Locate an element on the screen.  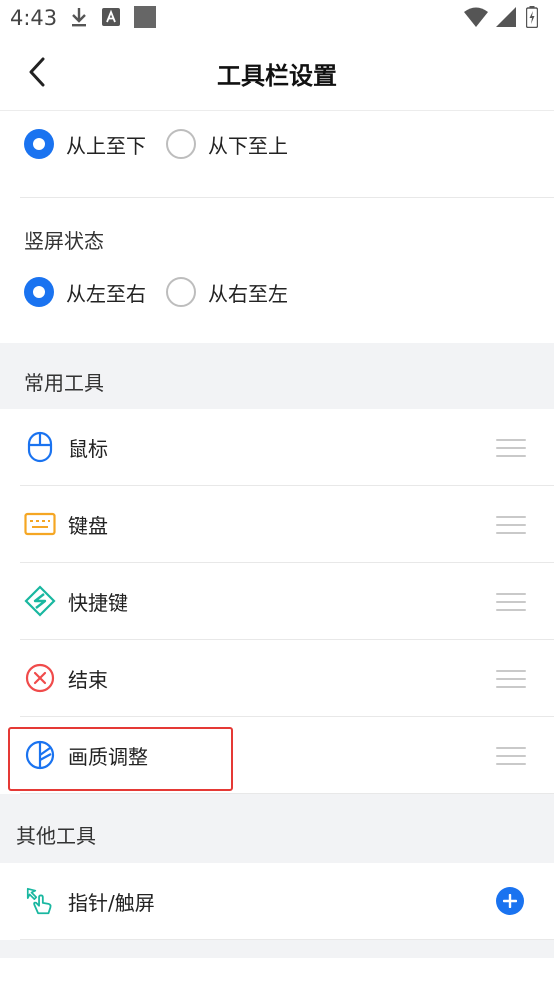
other-tools-label: 其他工具 is located at coordinates (56, 836).